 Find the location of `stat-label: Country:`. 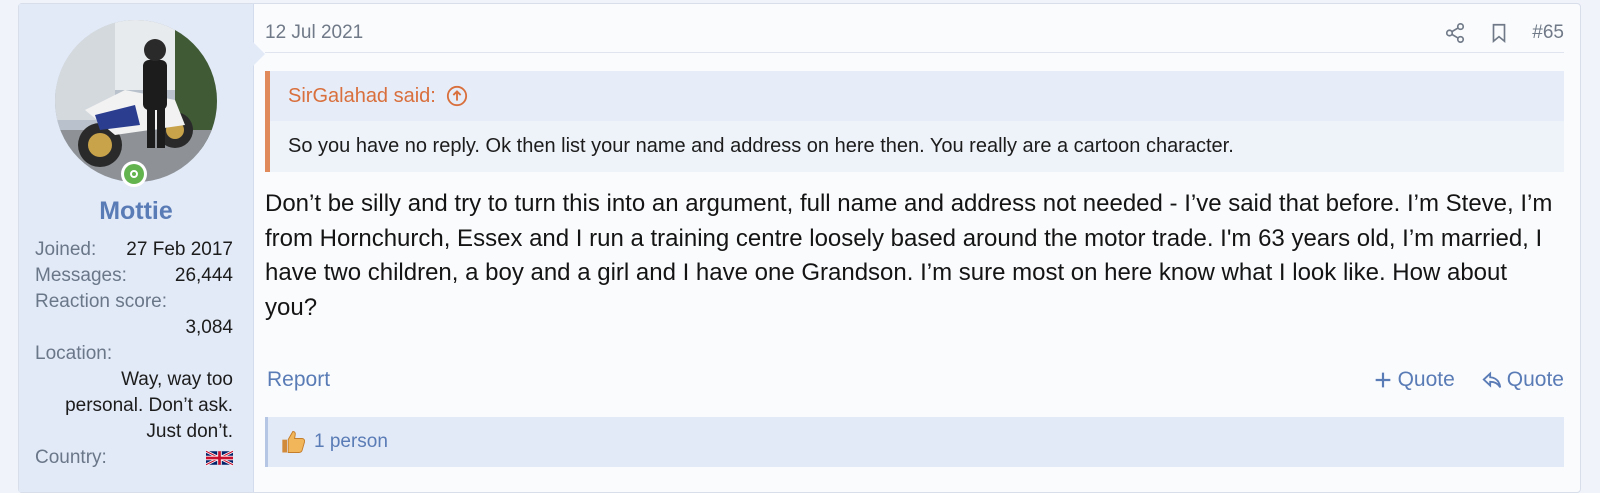

stat-label: Country: is located at coordinates (71, 457).